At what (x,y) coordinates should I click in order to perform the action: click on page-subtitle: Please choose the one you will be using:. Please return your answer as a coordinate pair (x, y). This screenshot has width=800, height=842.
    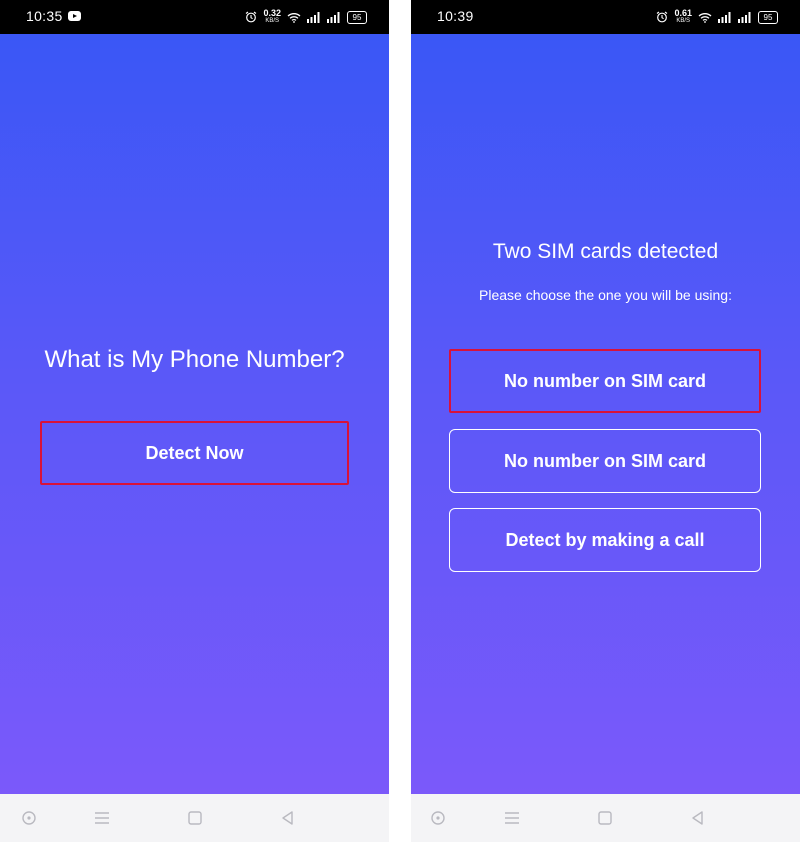
    Looking at the image, I should click on (605, 295).